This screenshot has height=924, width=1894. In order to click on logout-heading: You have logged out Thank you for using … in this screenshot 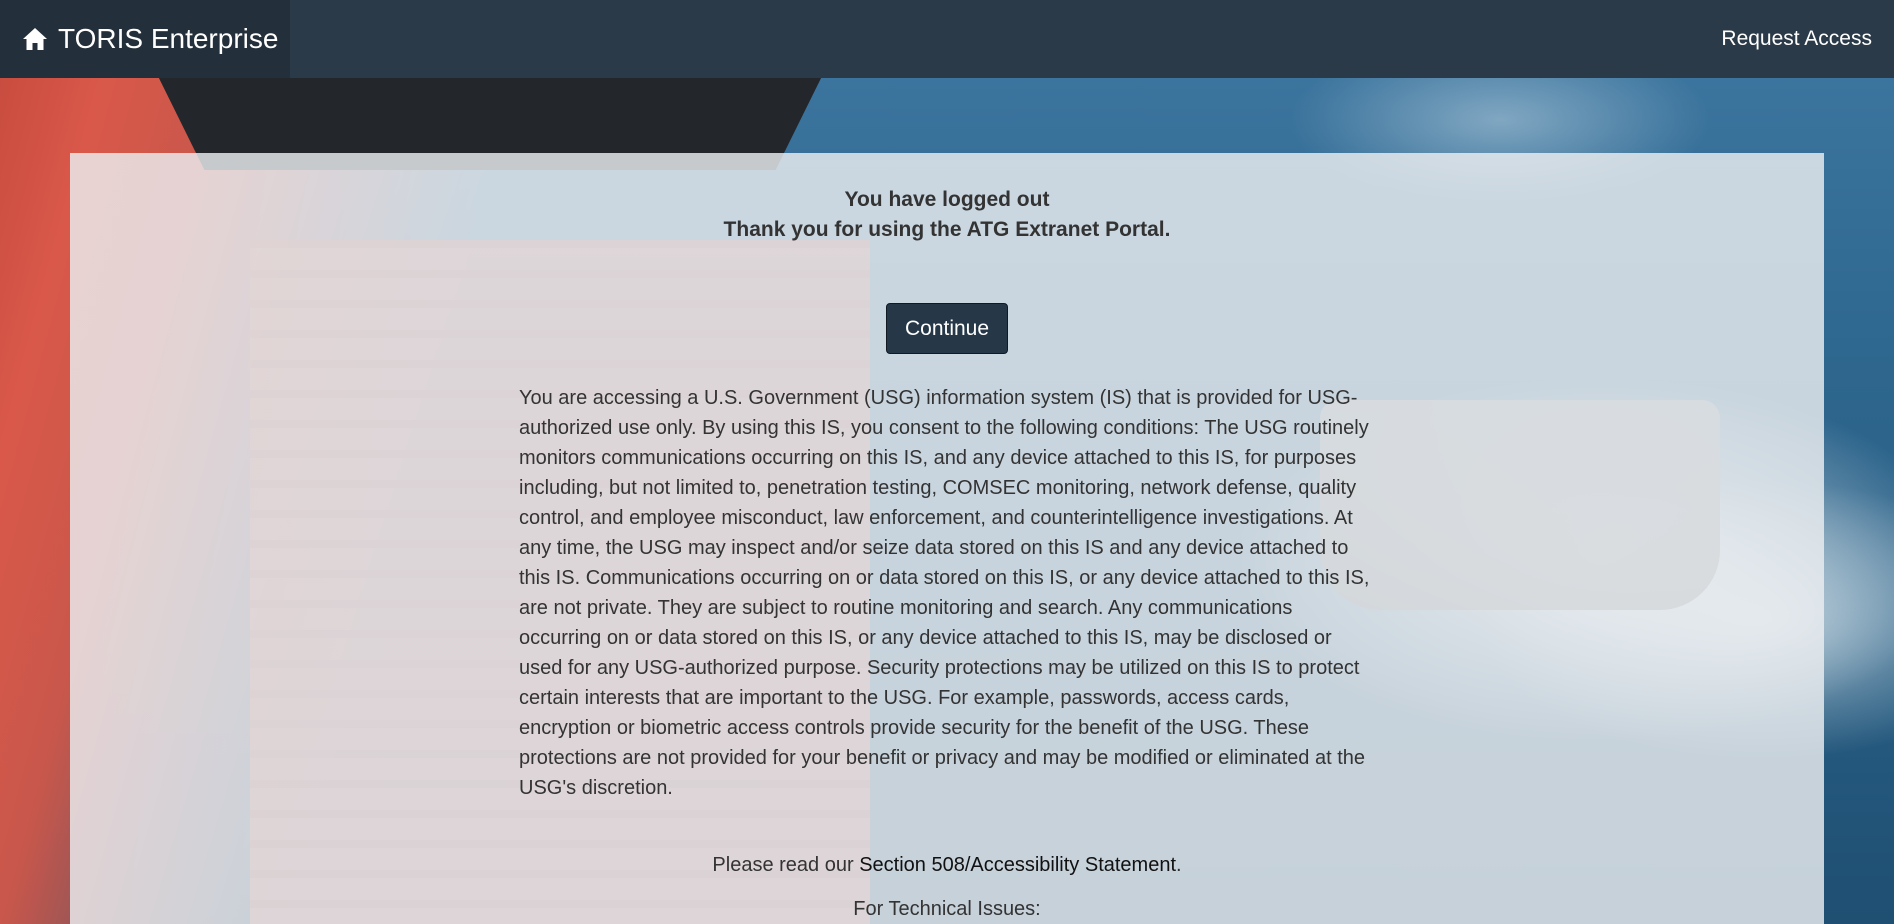, I will do `click(947, 215)`.